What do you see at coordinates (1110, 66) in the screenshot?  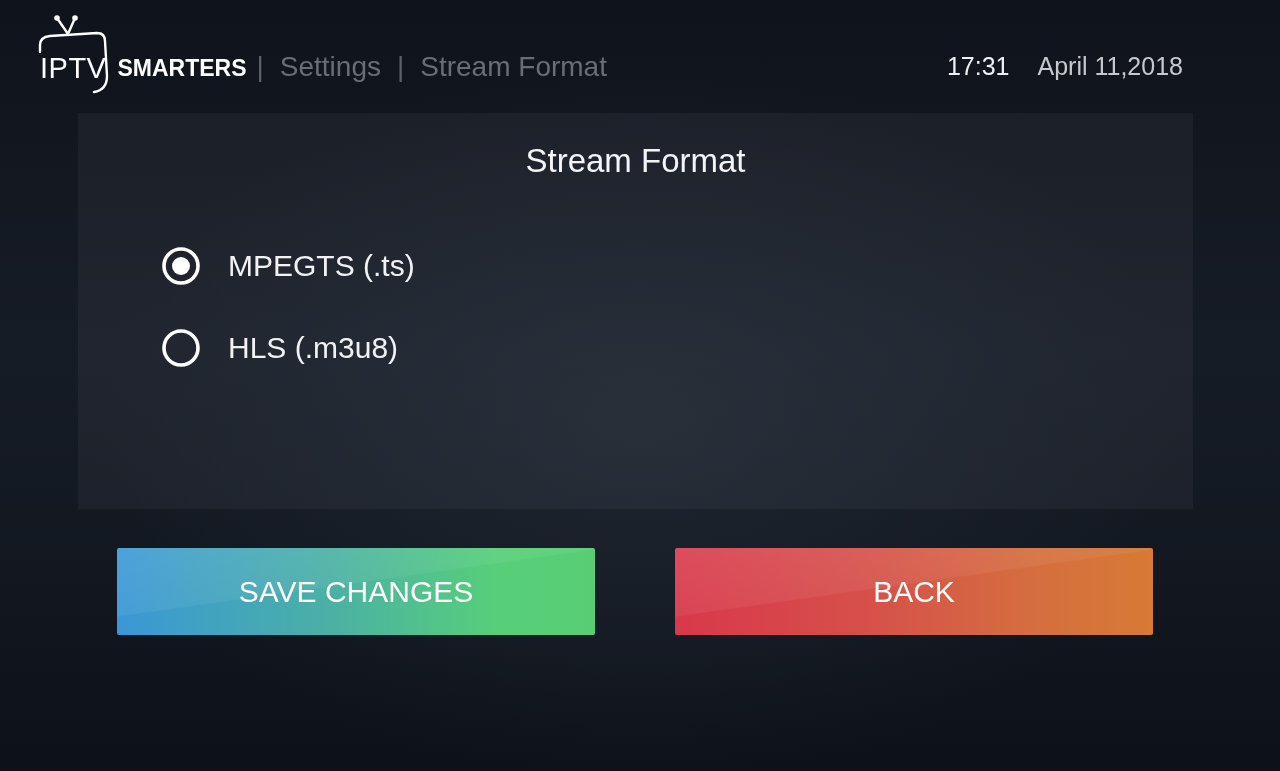 I see `date-text: April 11,2018` at bounding box center [1110, 66].